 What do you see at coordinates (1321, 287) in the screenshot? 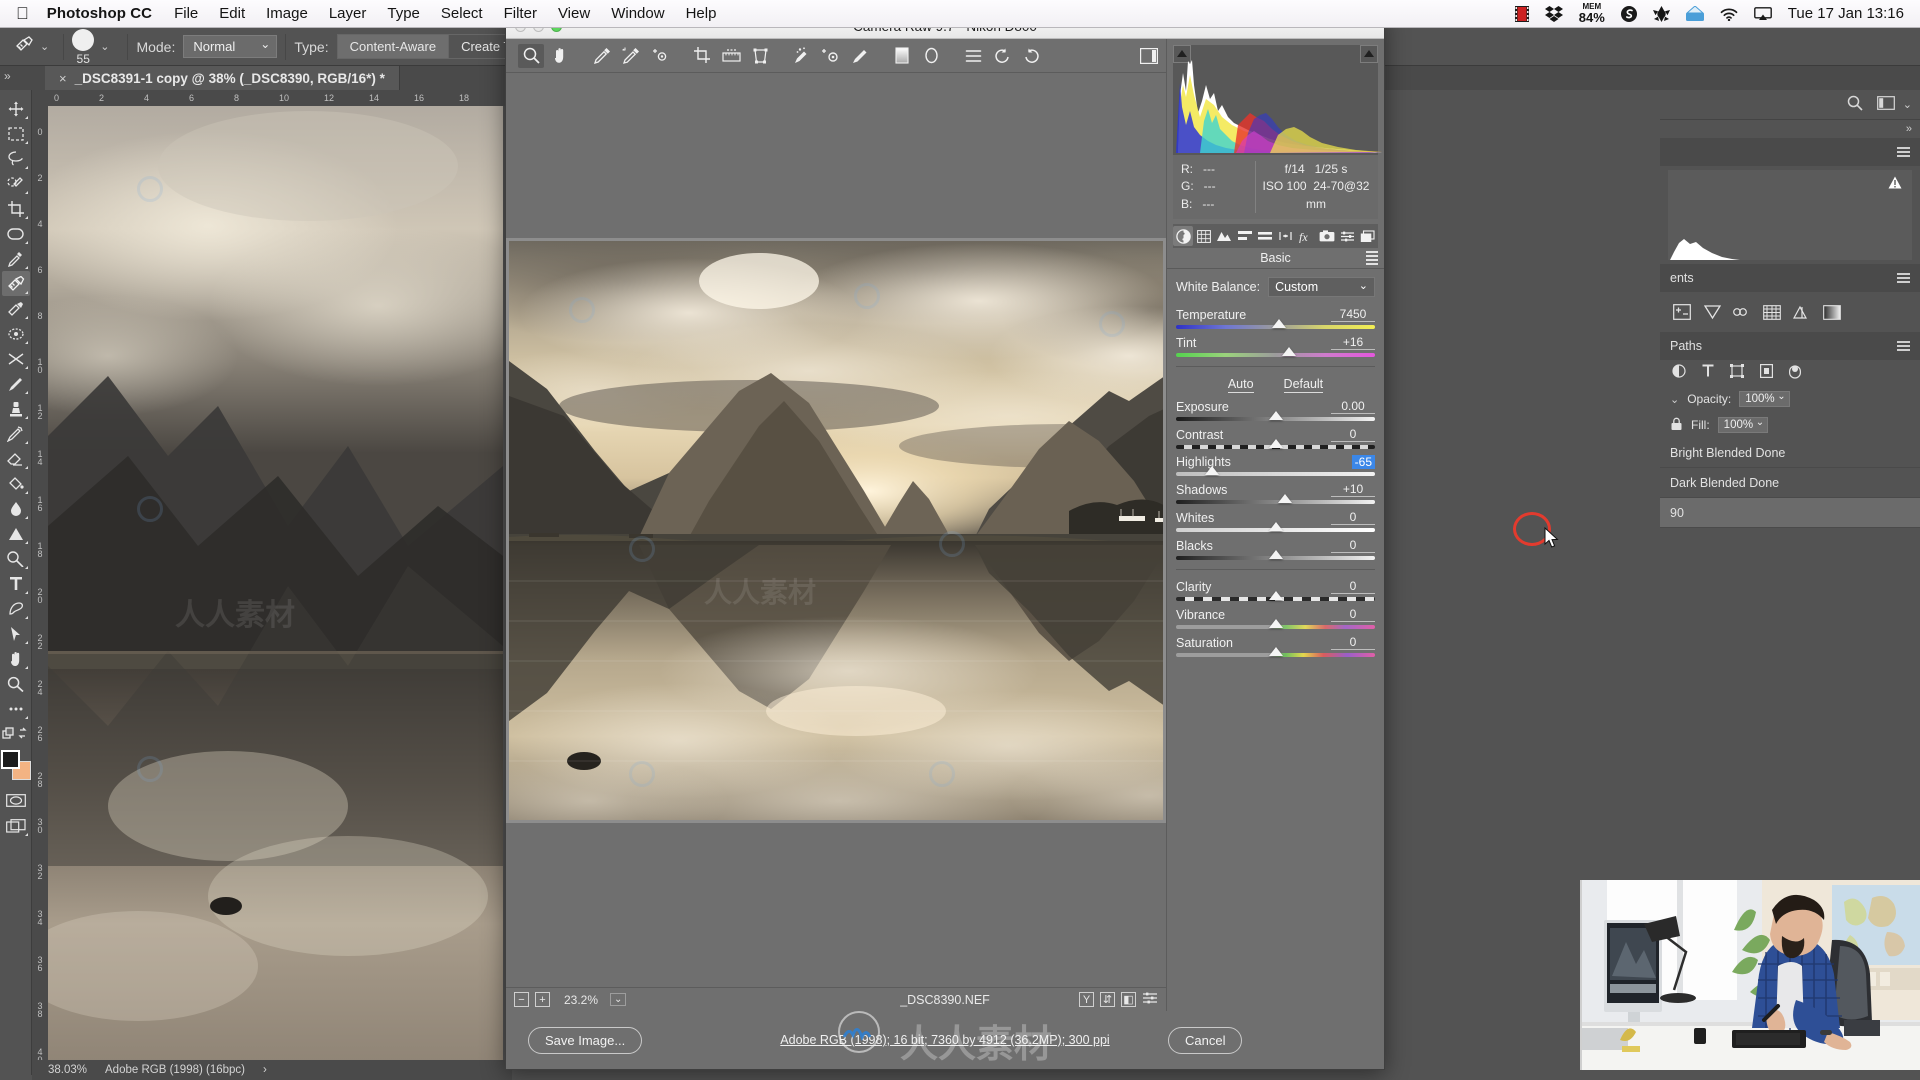
I see `white-balance-select: Custom ⌄` at bounding box center [1321, 287].